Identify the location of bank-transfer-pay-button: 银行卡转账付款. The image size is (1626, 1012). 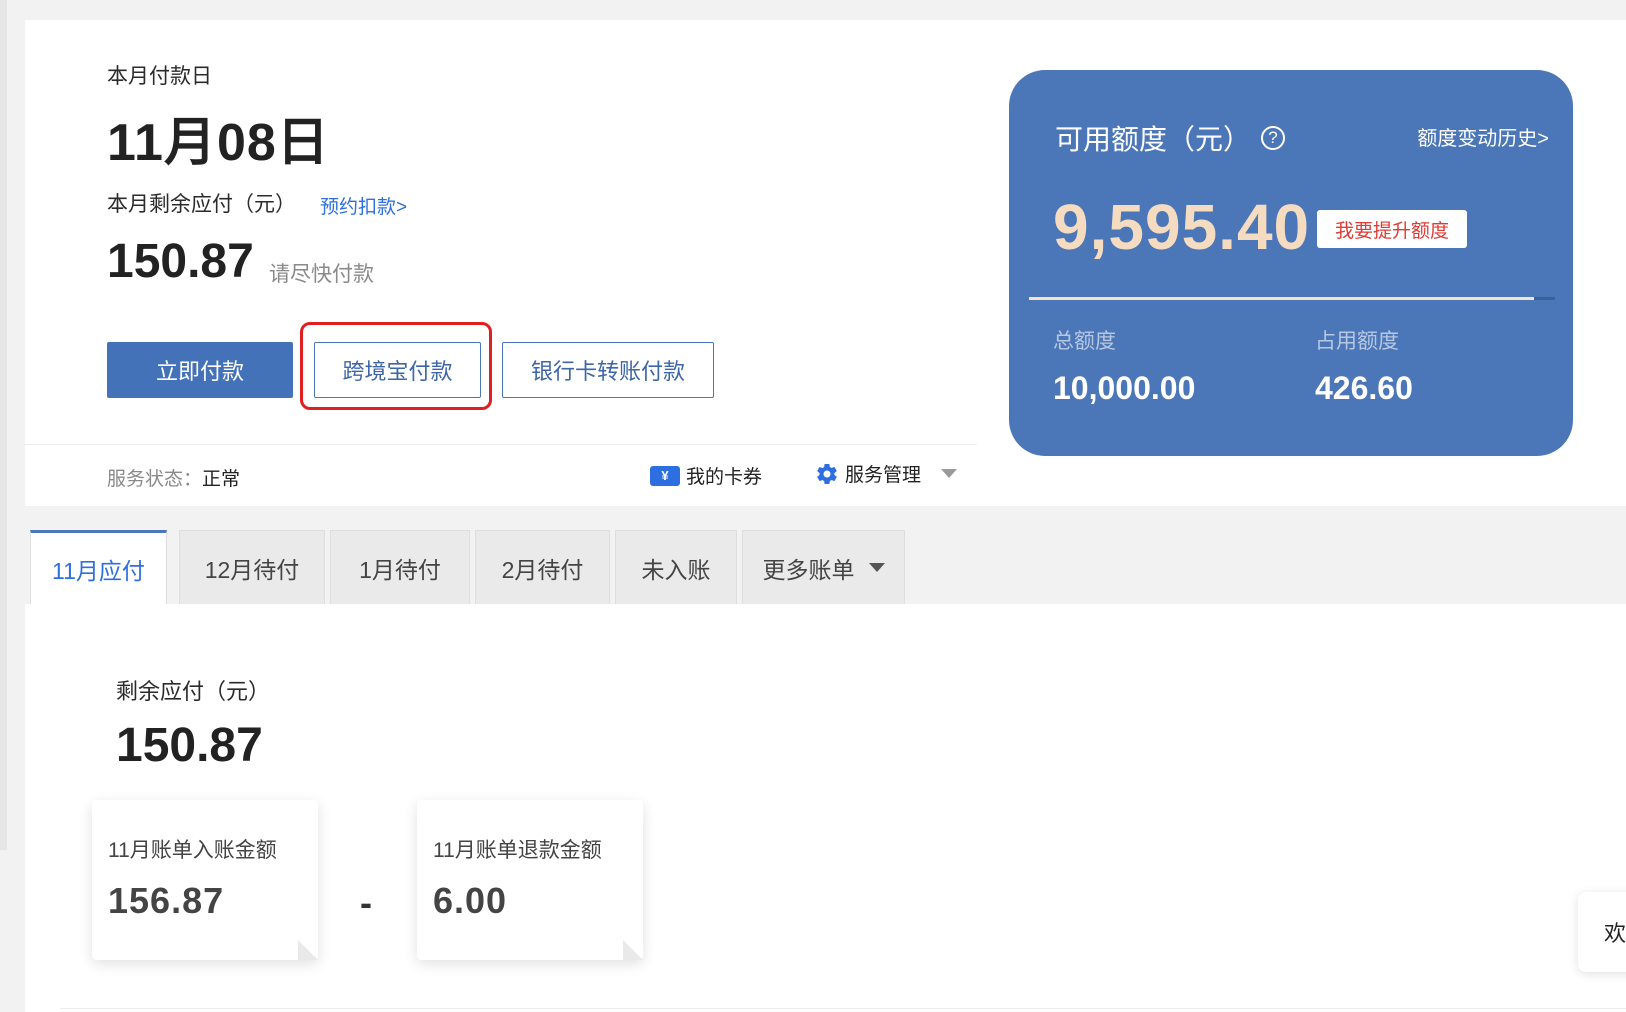
(608, 370).